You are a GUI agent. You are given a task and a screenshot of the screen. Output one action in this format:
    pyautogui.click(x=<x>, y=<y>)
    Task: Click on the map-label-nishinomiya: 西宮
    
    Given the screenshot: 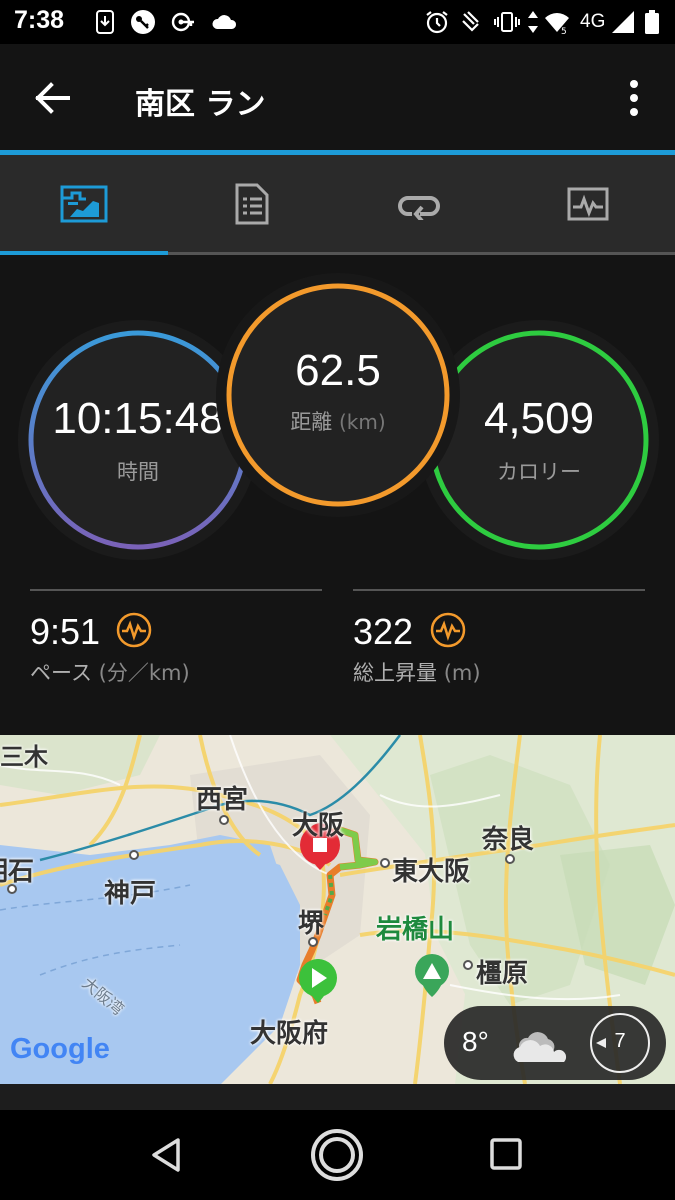 What is the action you would take?
    pyautogui.click(x=222, y=800)
    